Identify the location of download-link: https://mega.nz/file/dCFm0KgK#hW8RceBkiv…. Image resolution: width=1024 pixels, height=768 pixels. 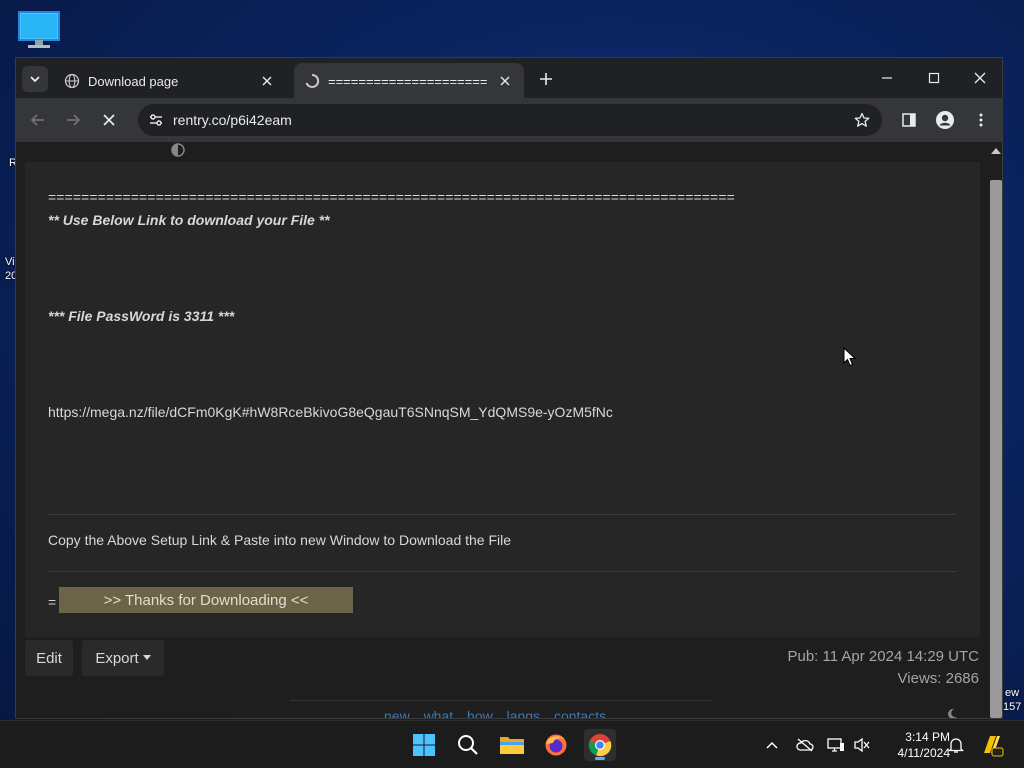
(330, 412).